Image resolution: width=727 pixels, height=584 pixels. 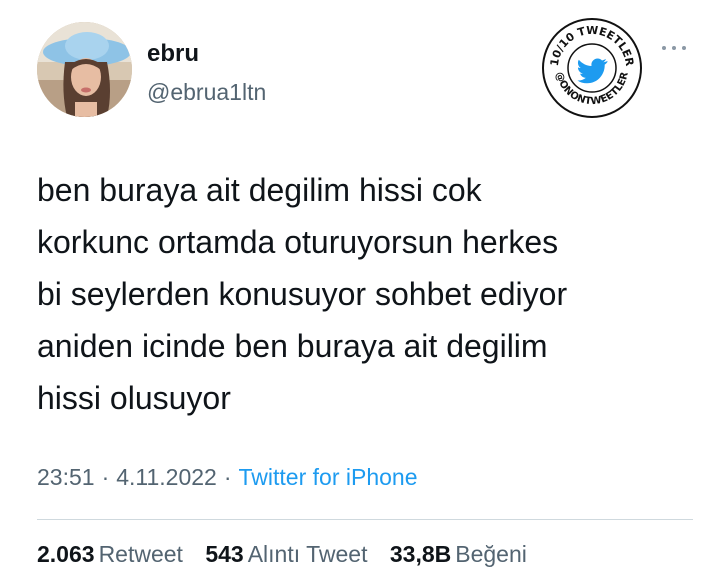 What do you see at coordinates (491, 554) in the screenshot?
I see `likes-label: Beğeni` at bounding box center [491, 554].